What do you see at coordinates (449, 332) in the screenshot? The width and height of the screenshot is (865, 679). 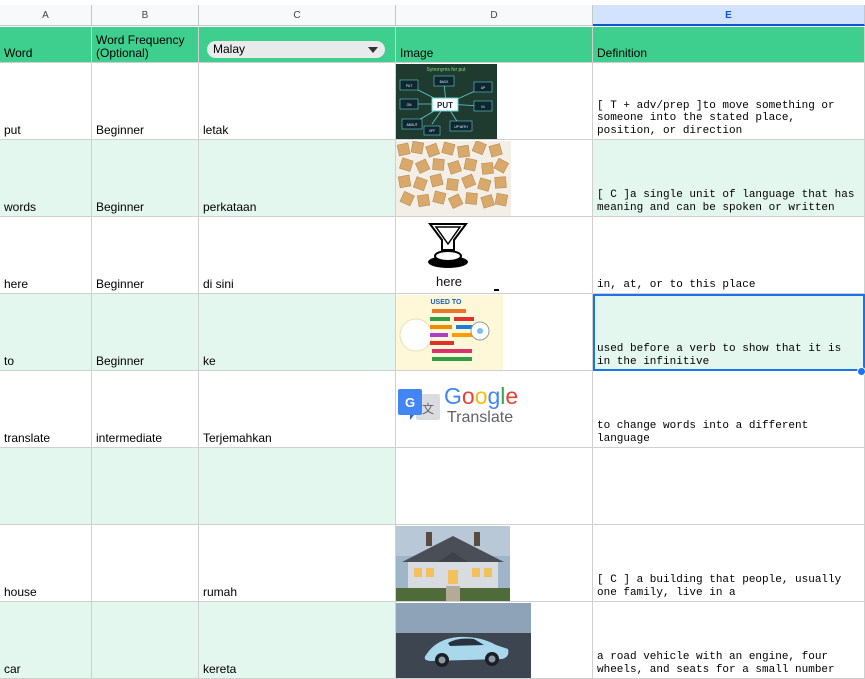 I see `used-to-chart-image: USED TO` at bounding box center [449, 332].